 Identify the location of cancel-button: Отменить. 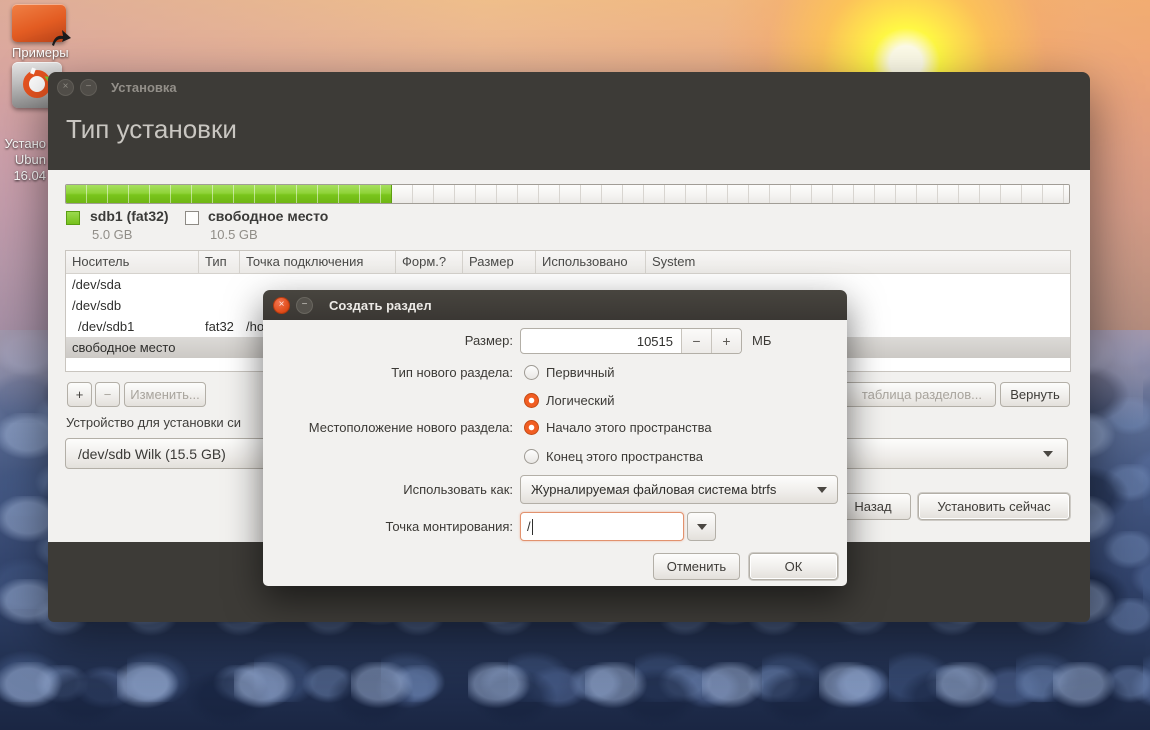
(696, 566).